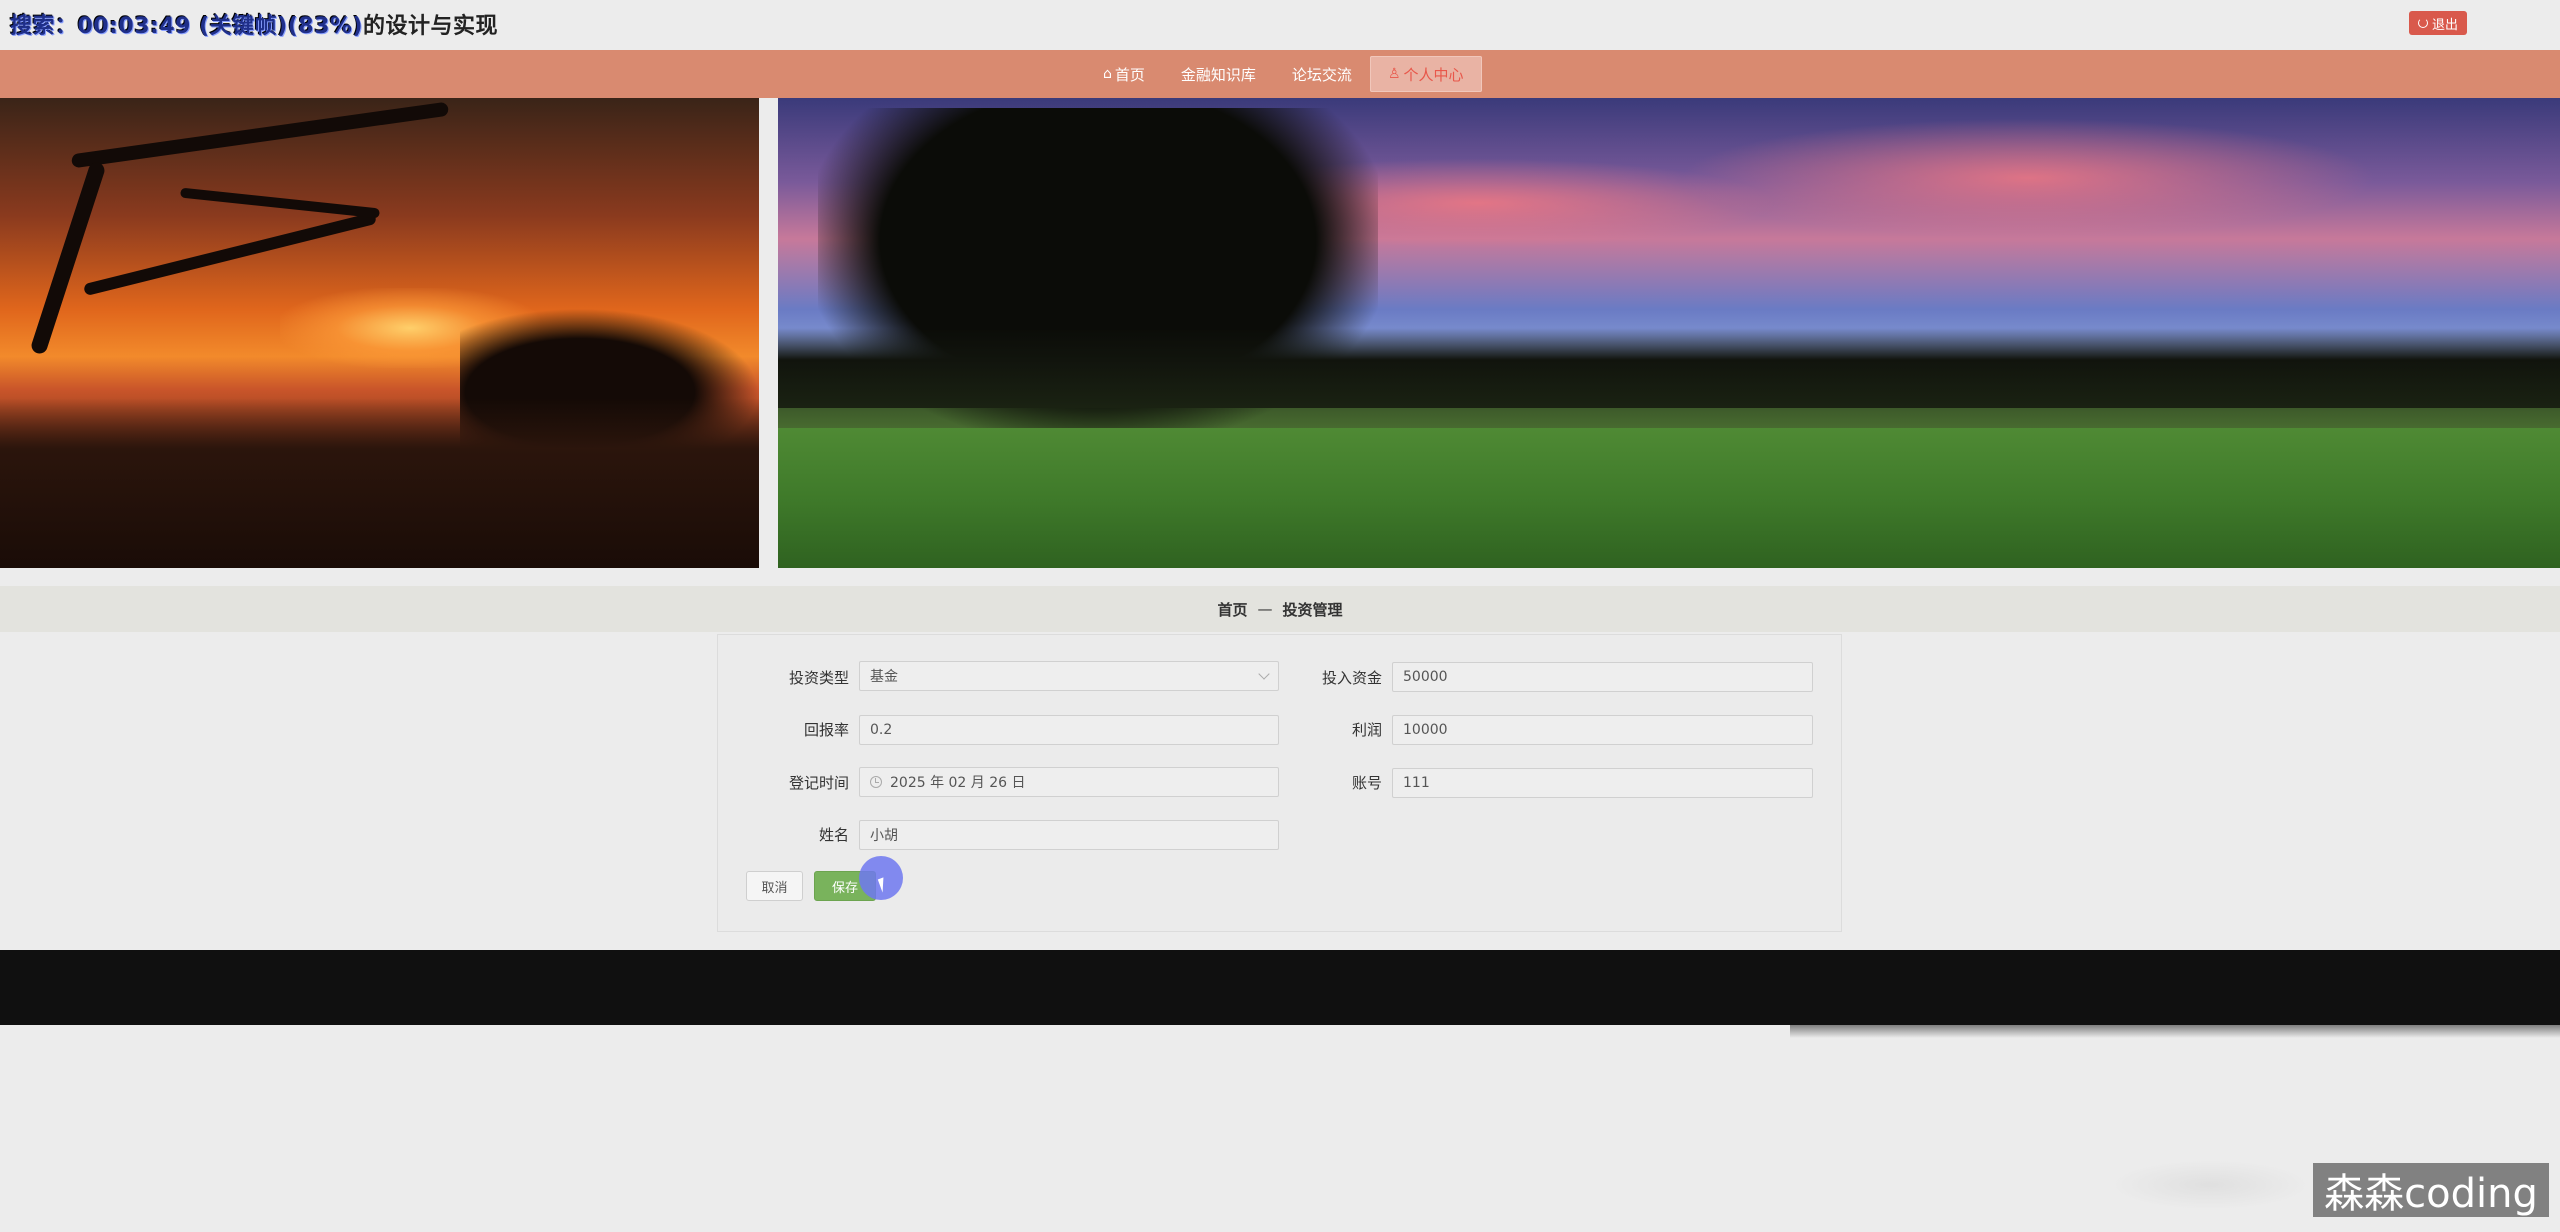  I want to click on site-title: 搜索：00:03:49 (关键帧)(83%)的设计与实现, so click(254, 24).